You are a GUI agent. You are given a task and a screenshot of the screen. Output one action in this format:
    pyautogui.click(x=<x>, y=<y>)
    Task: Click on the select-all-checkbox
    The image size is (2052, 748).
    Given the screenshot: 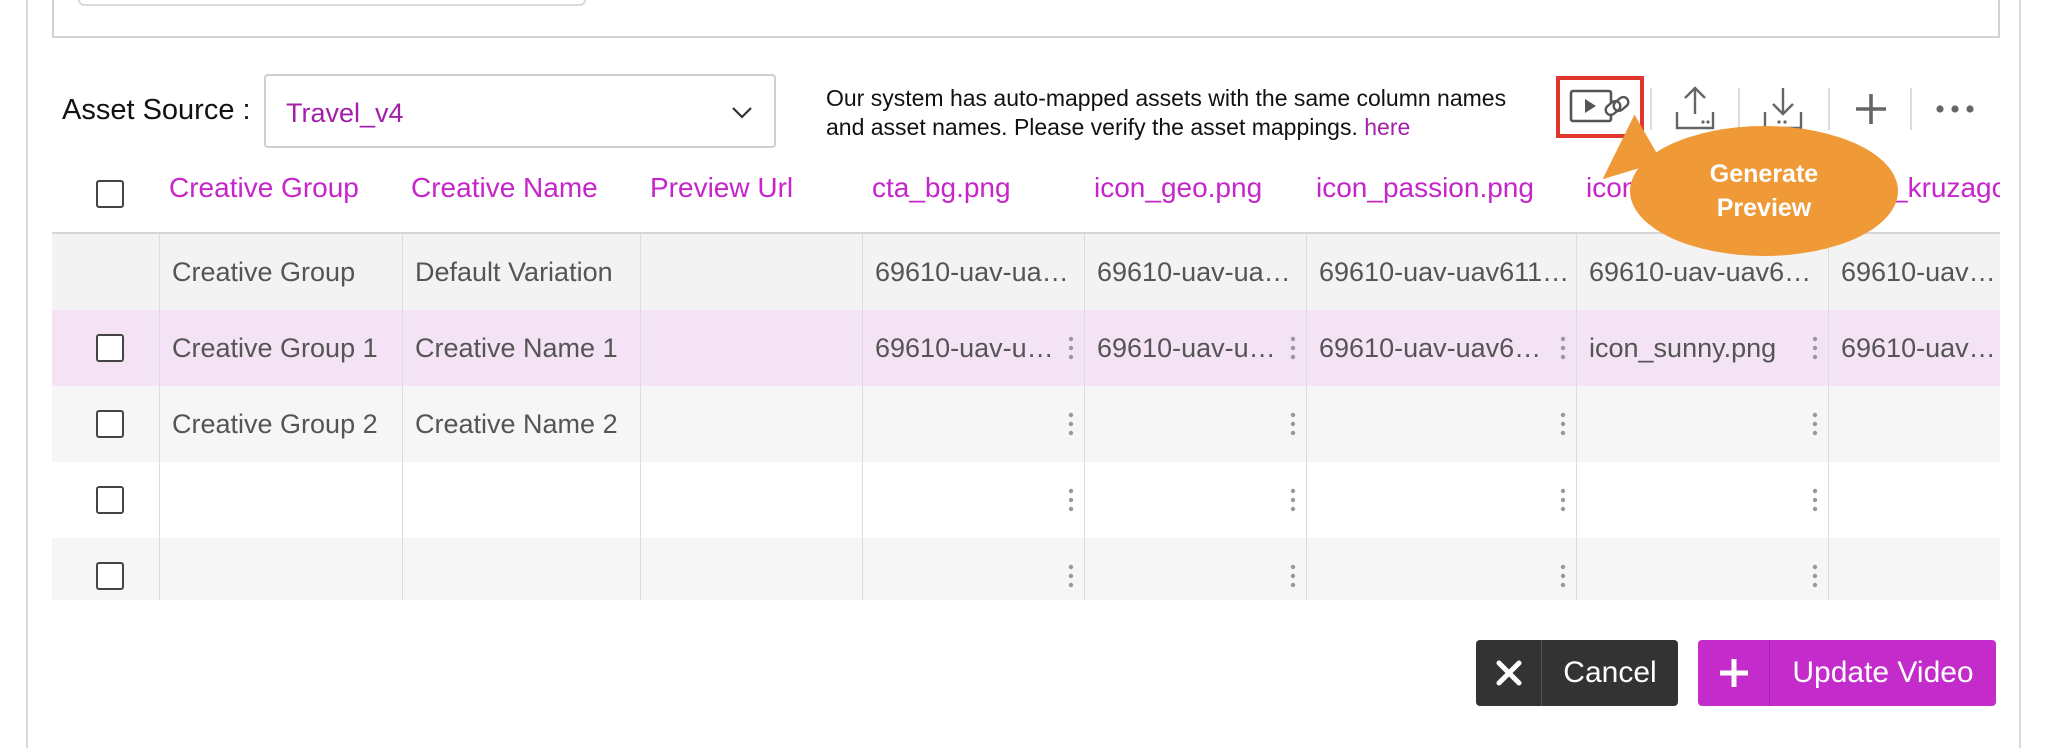 What is the action you would take?
    pyautogui.click(x=110, y=194)
    